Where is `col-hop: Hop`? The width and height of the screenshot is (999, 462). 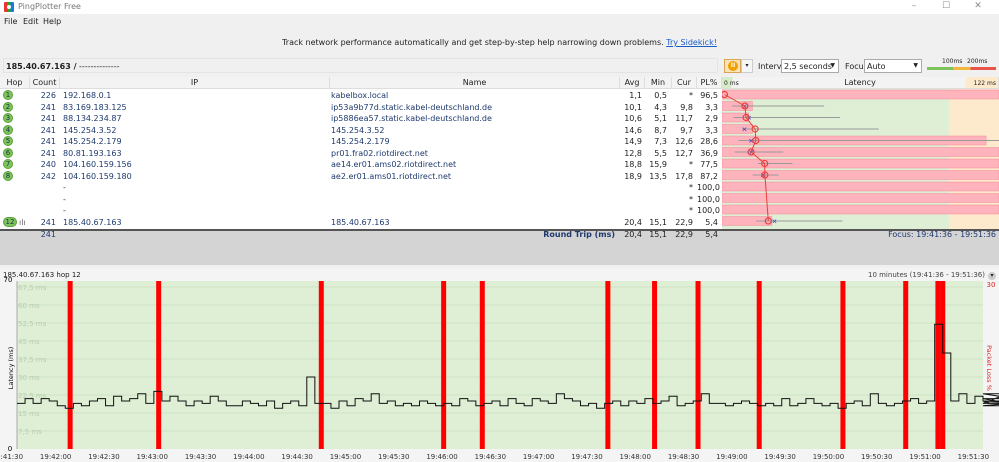
col-hop: Hop is located at coordinates (15, 83).